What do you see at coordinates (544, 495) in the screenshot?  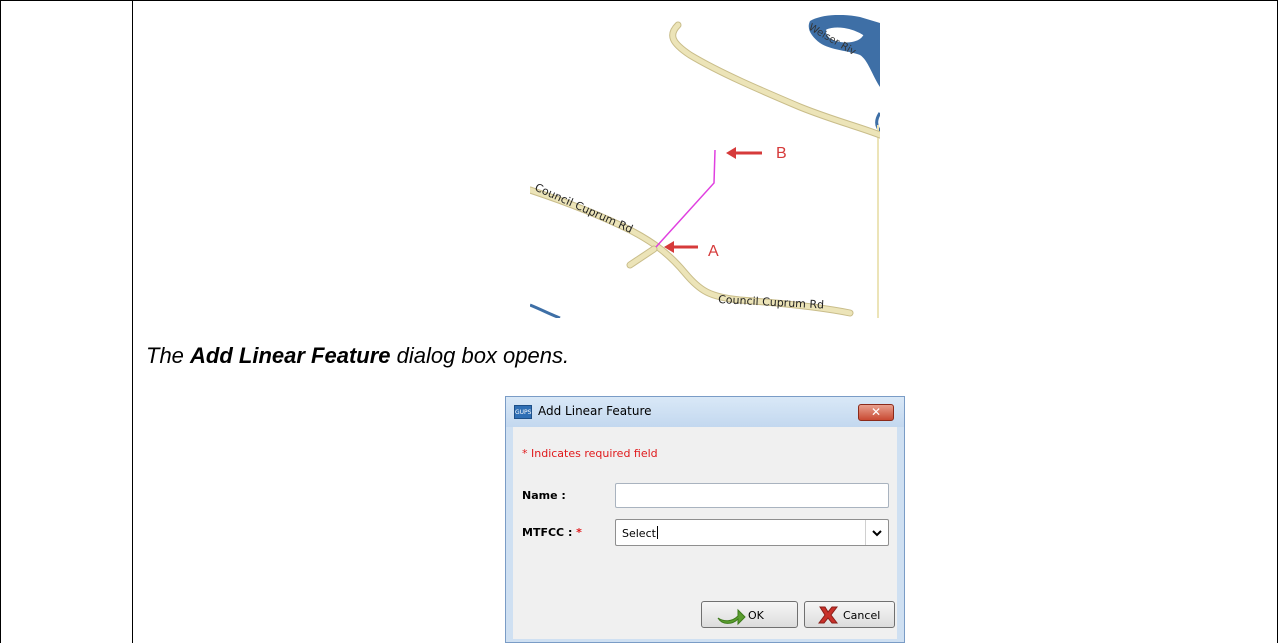 I see `name-label: Name :` at bounding box center [544, 495].